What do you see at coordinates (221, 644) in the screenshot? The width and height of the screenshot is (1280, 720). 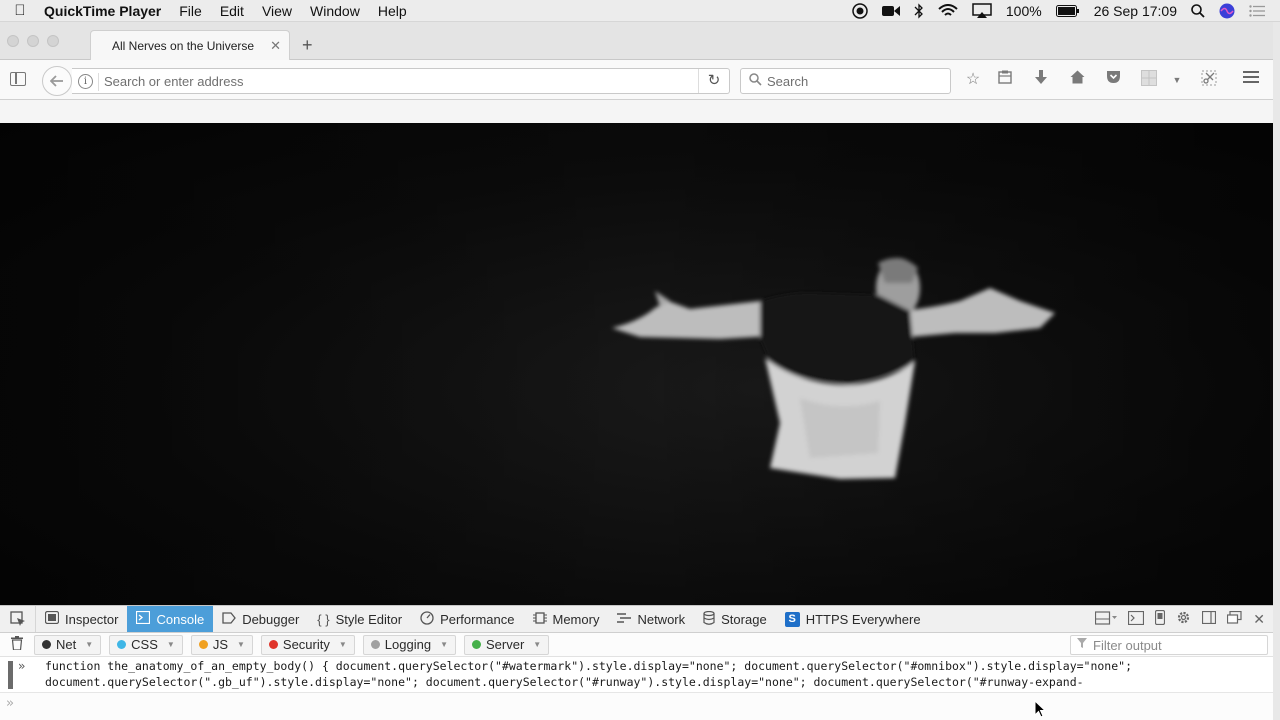 I see `filter-js-button: JS ▼` at bounding box center [221, 644].